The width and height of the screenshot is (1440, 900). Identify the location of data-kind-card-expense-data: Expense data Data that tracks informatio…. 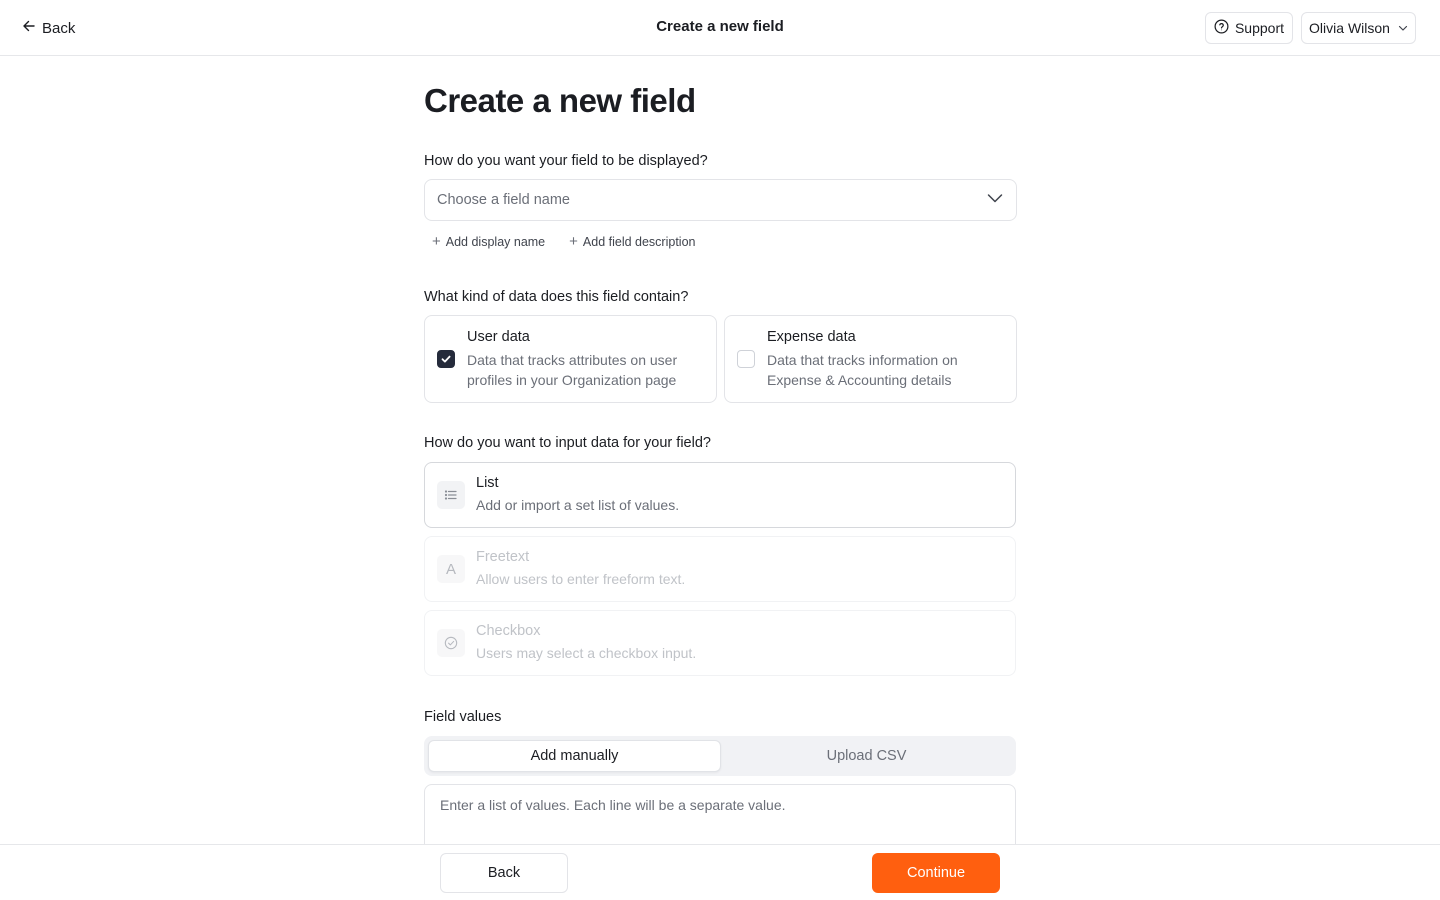
(870, 359).